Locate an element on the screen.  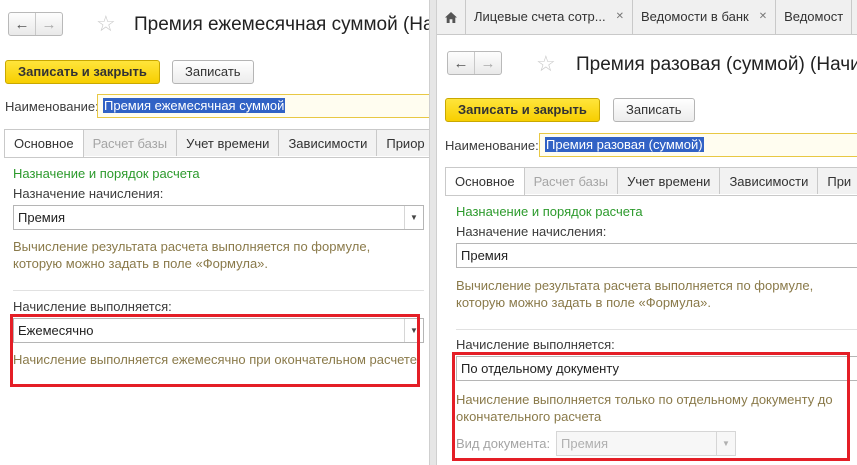
tab-statements-label: Ведомост is located at coordinates (814, 16).